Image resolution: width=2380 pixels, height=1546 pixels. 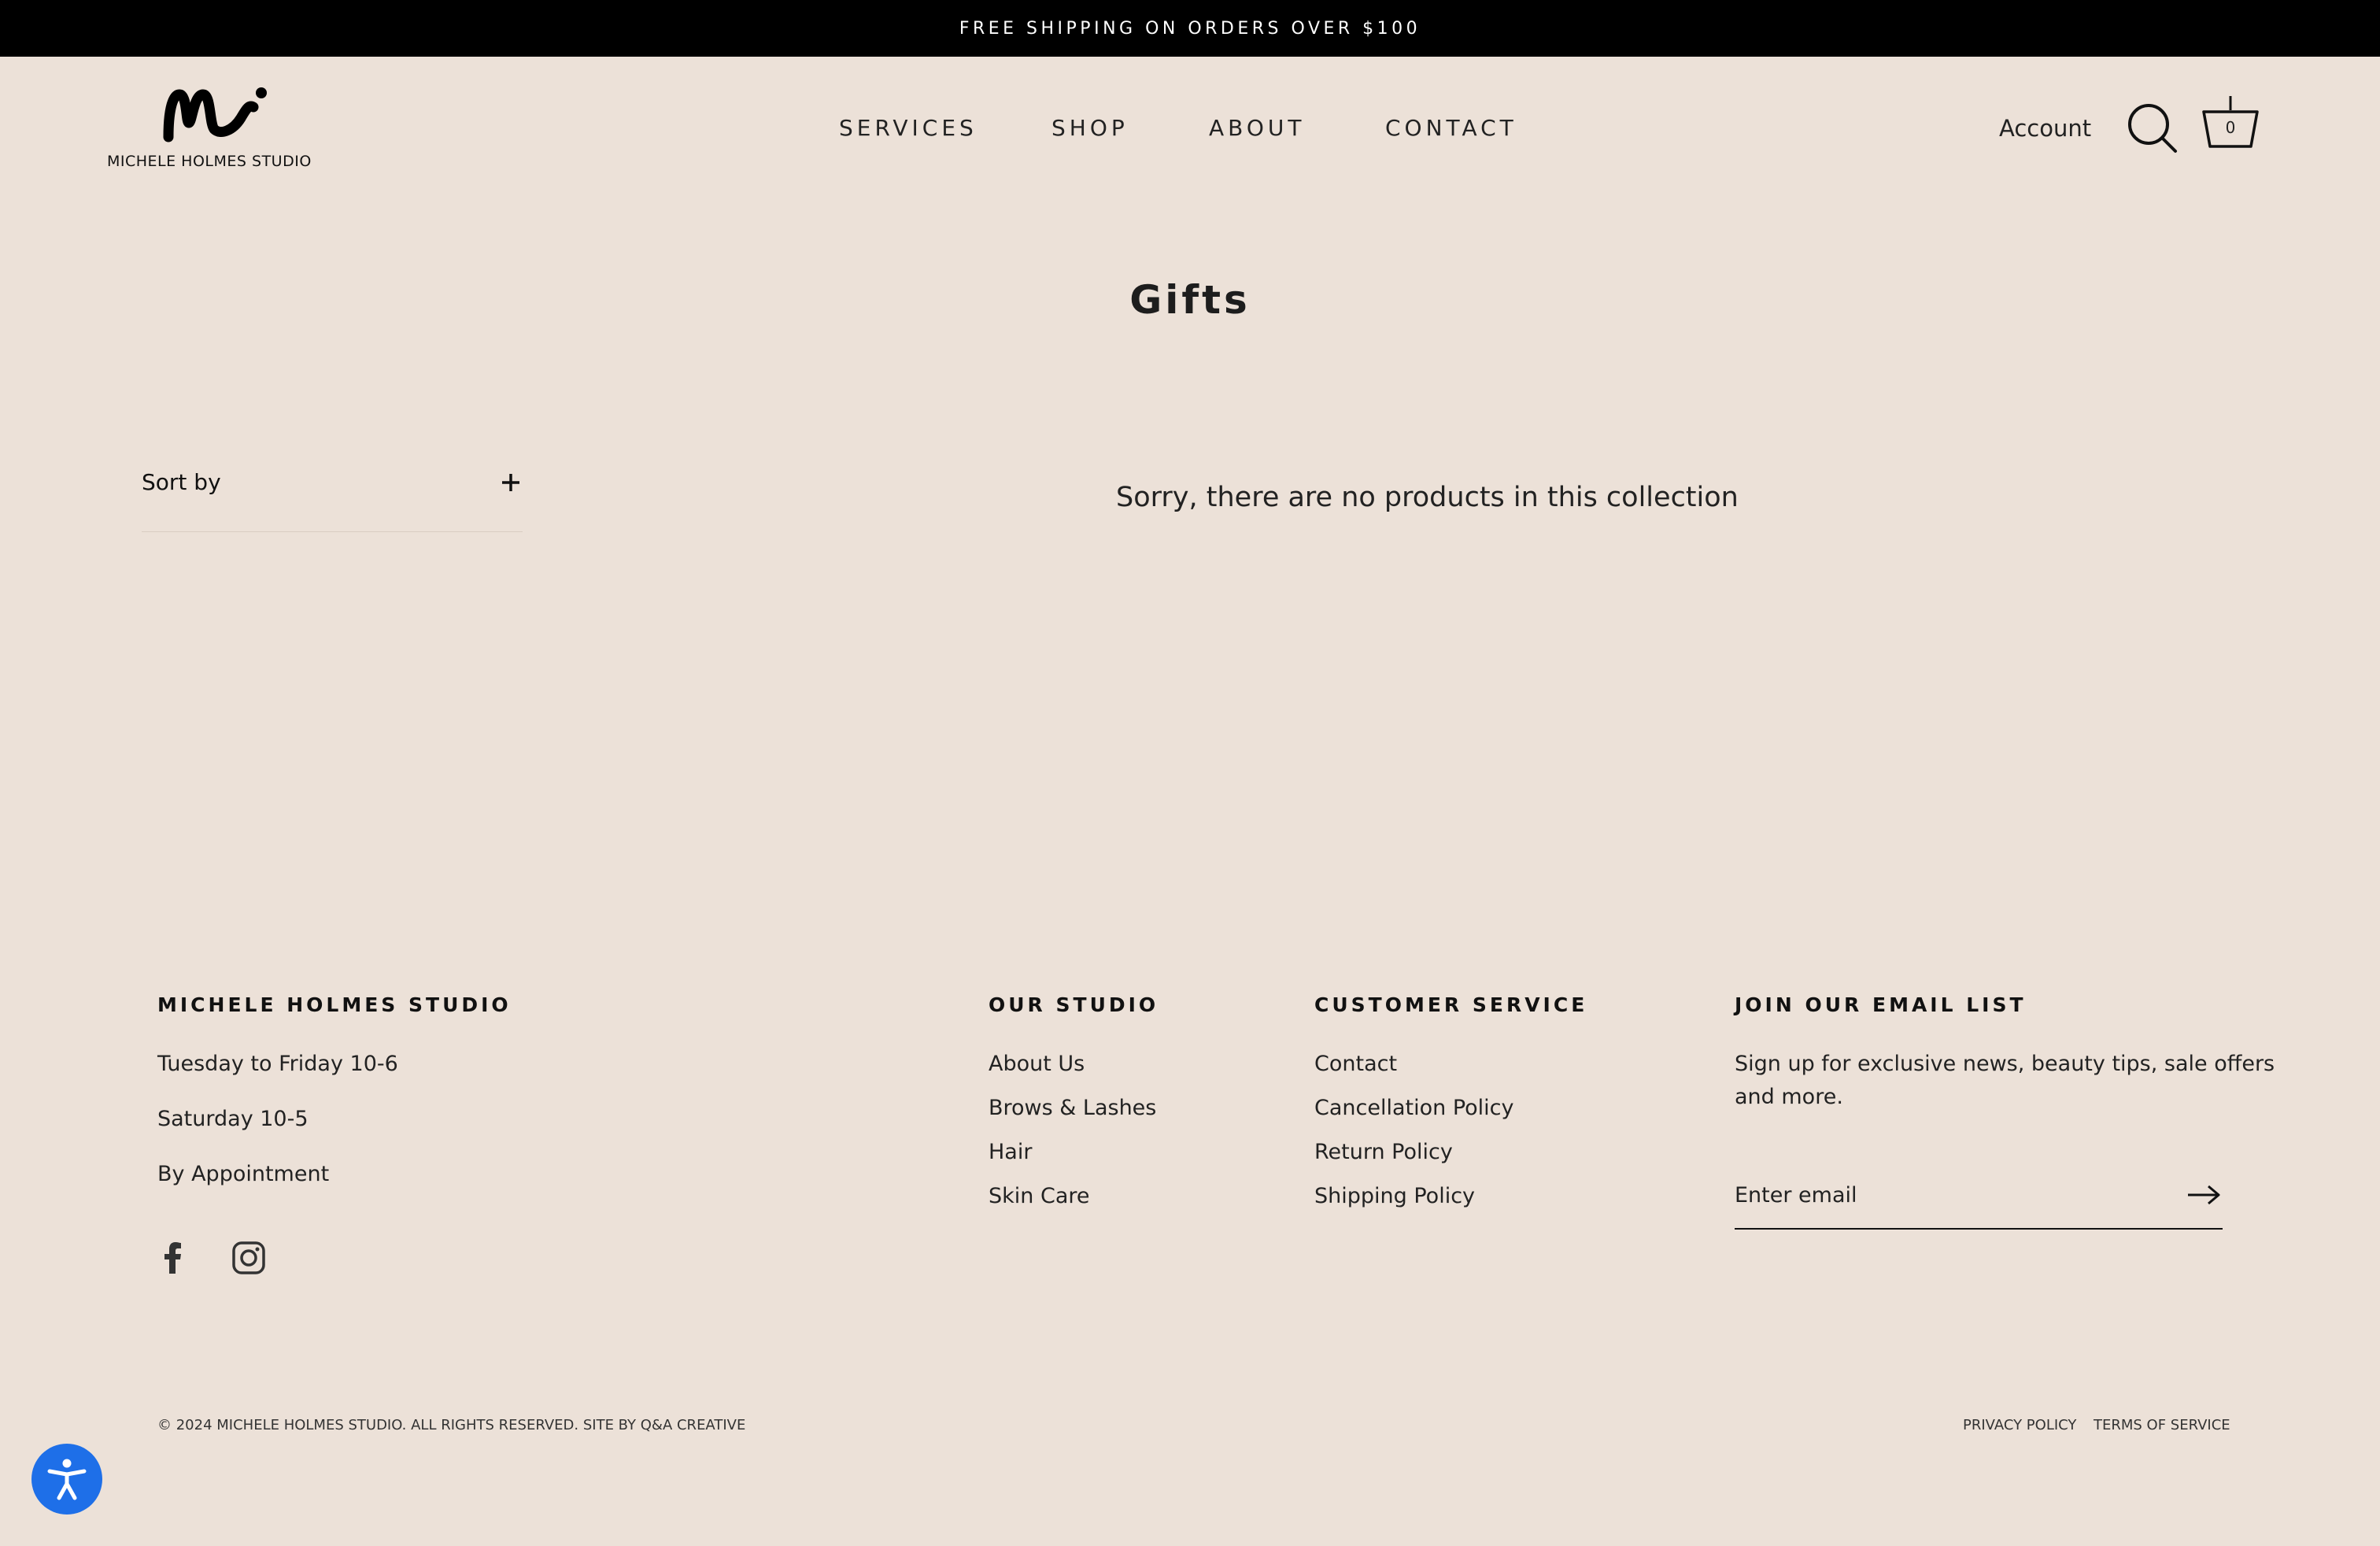 I want to click on footer-link-contact: Contact, so click(x=1355, y=1064).